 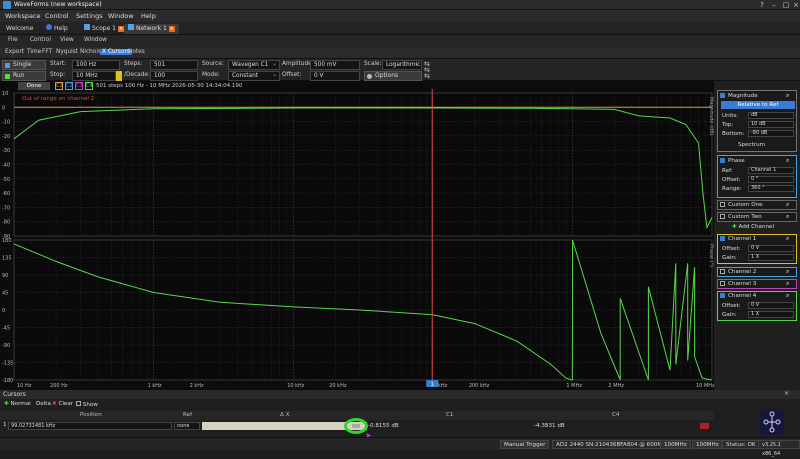 What do you see at coordinates (151, 29) in the screenshot?
I see `tab-network: Network 1 ×` at bounding box center [151, 29].